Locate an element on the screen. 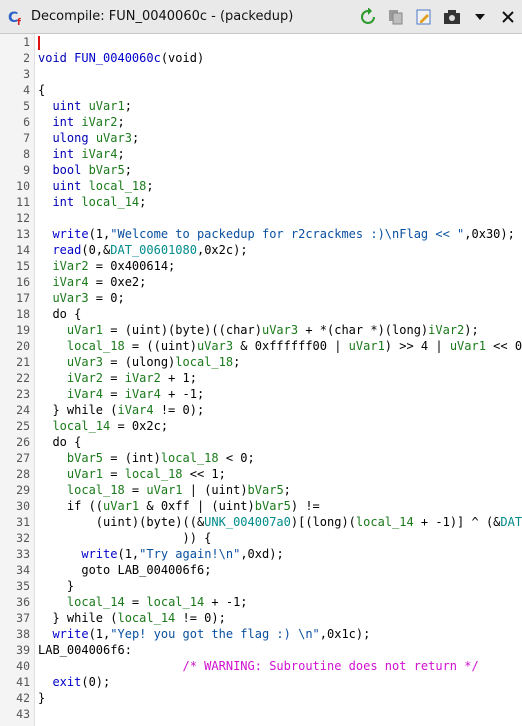 The width and height of the screenshot is (522, 726). code-token: do { is located at coordinates (59, 442).